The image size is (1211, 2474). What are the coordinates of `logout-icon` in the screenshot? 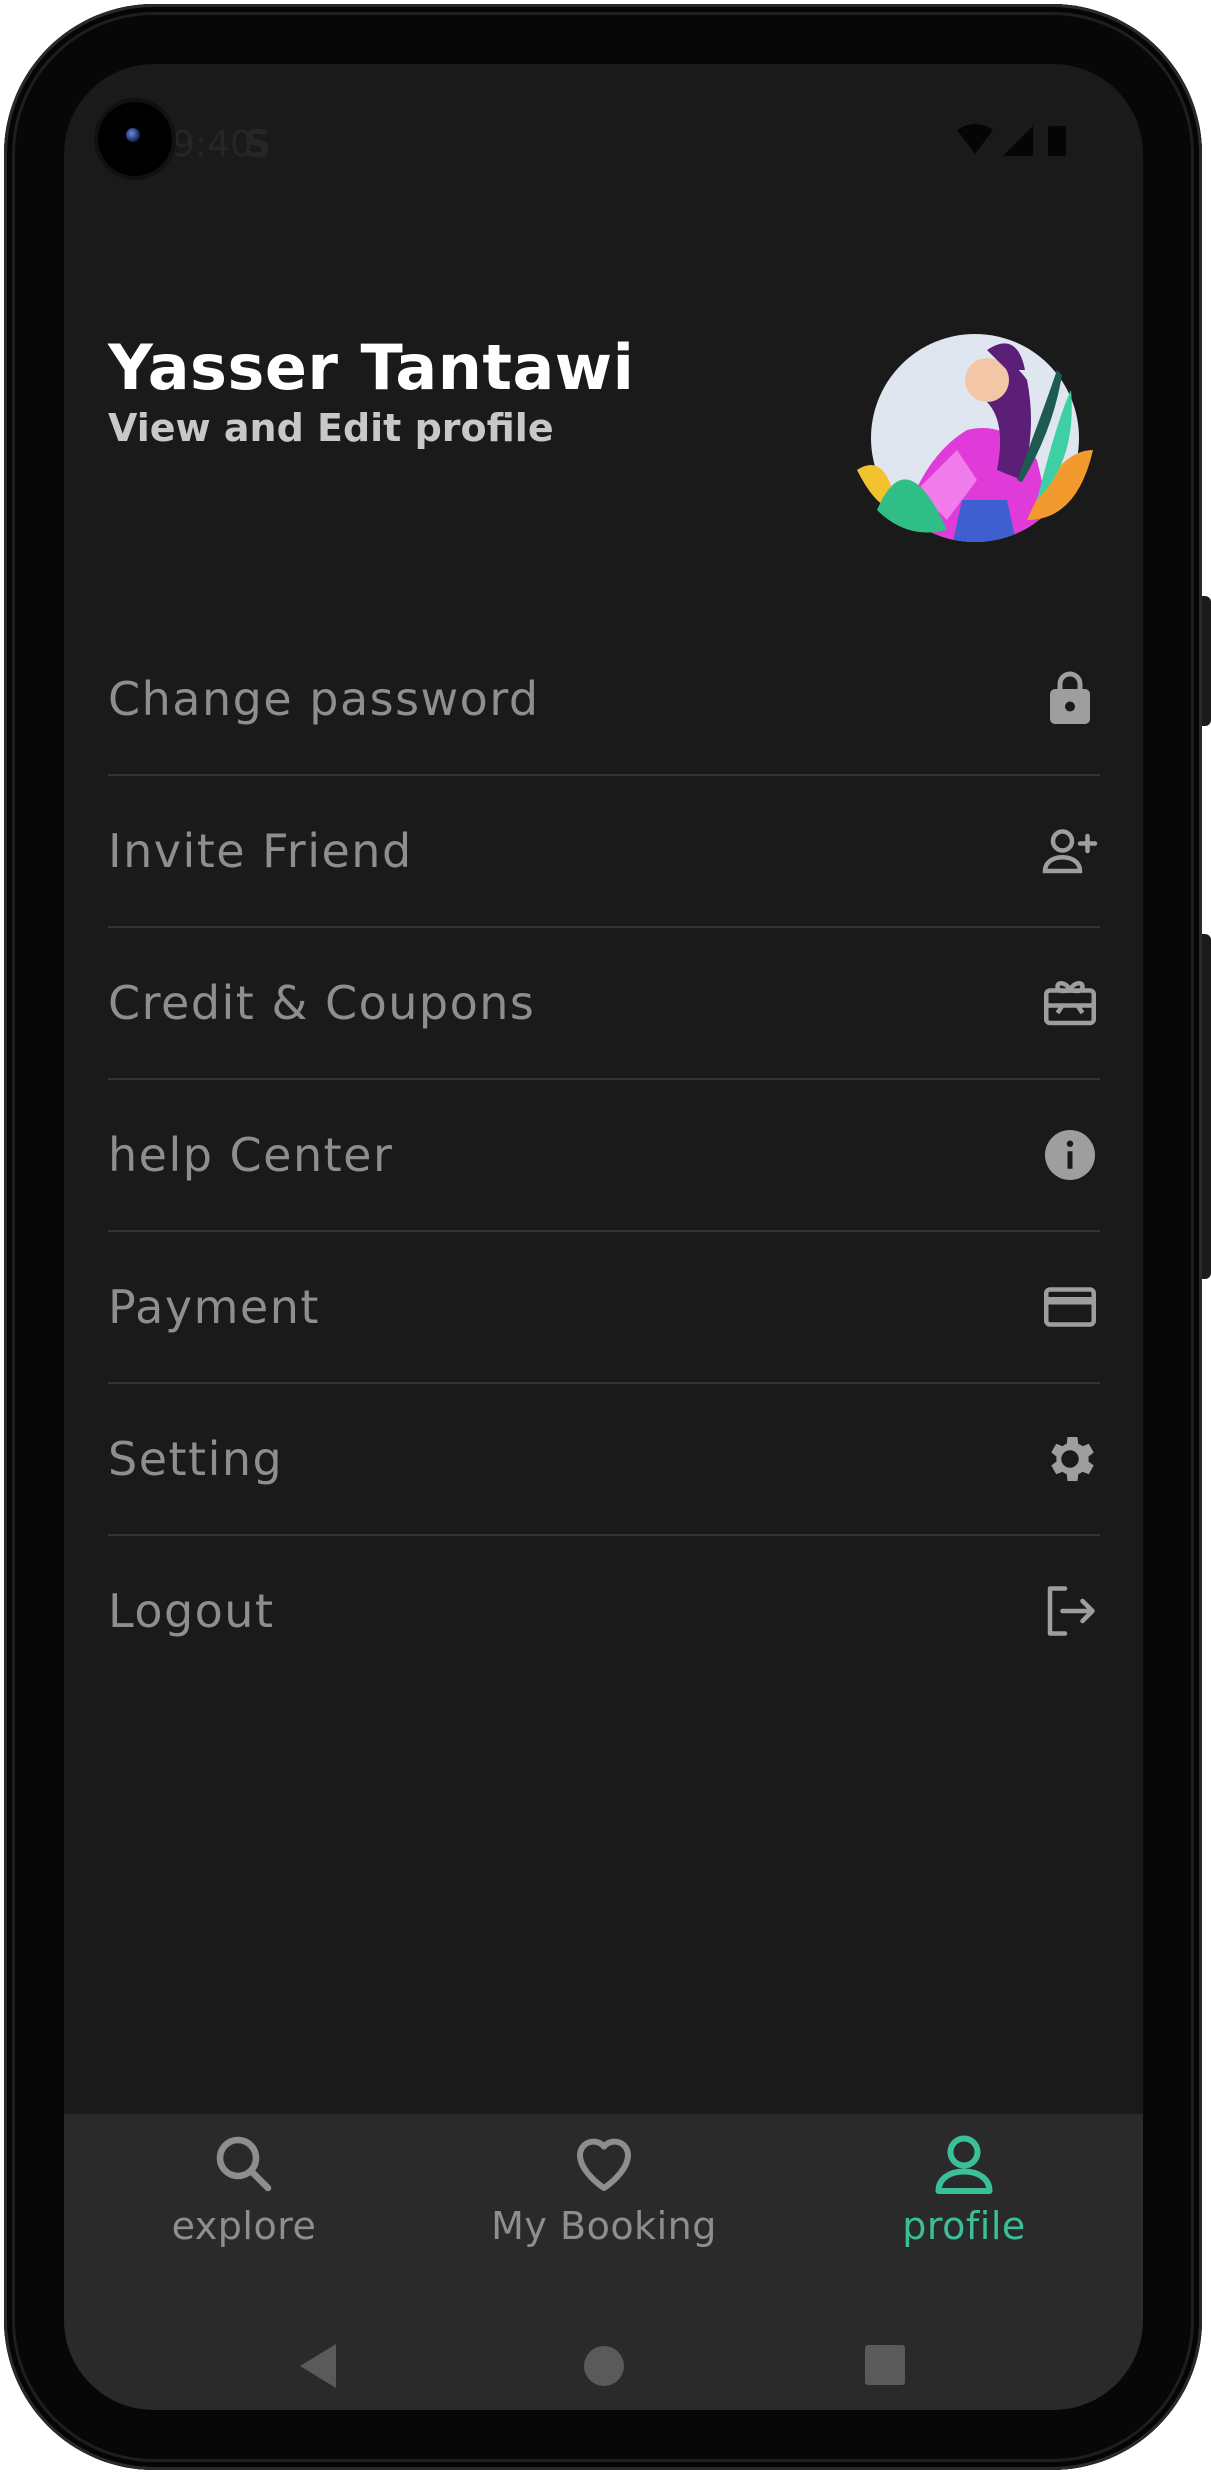 It's located at (1070, 1611).